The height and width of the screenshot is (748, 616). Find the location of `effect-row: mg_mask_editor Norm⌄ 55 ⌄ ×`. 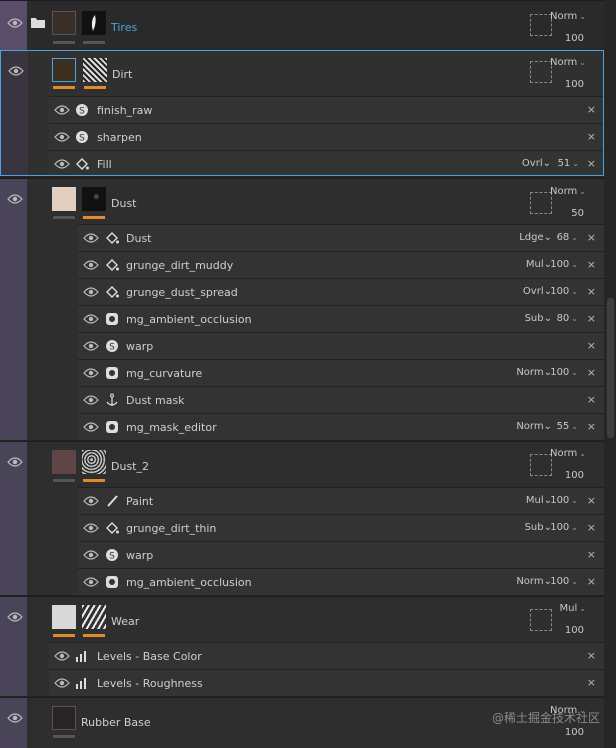

effect-row: mg_mask_editor Norm⌄ 55 ⌄ × is located at coordinates (341, 426).